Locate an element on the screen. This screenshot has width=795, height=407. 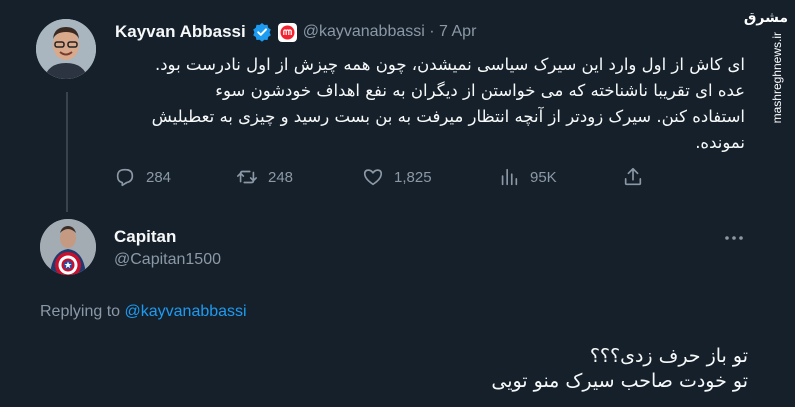
watermark-site: mashreghnews.ir is located at coordinates (777, 78).